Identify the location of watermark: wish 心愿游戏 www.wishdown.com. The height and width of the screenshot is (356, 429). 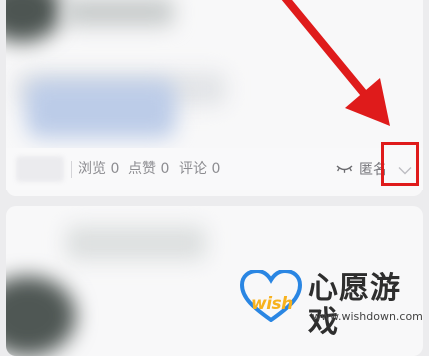
(331, 304).